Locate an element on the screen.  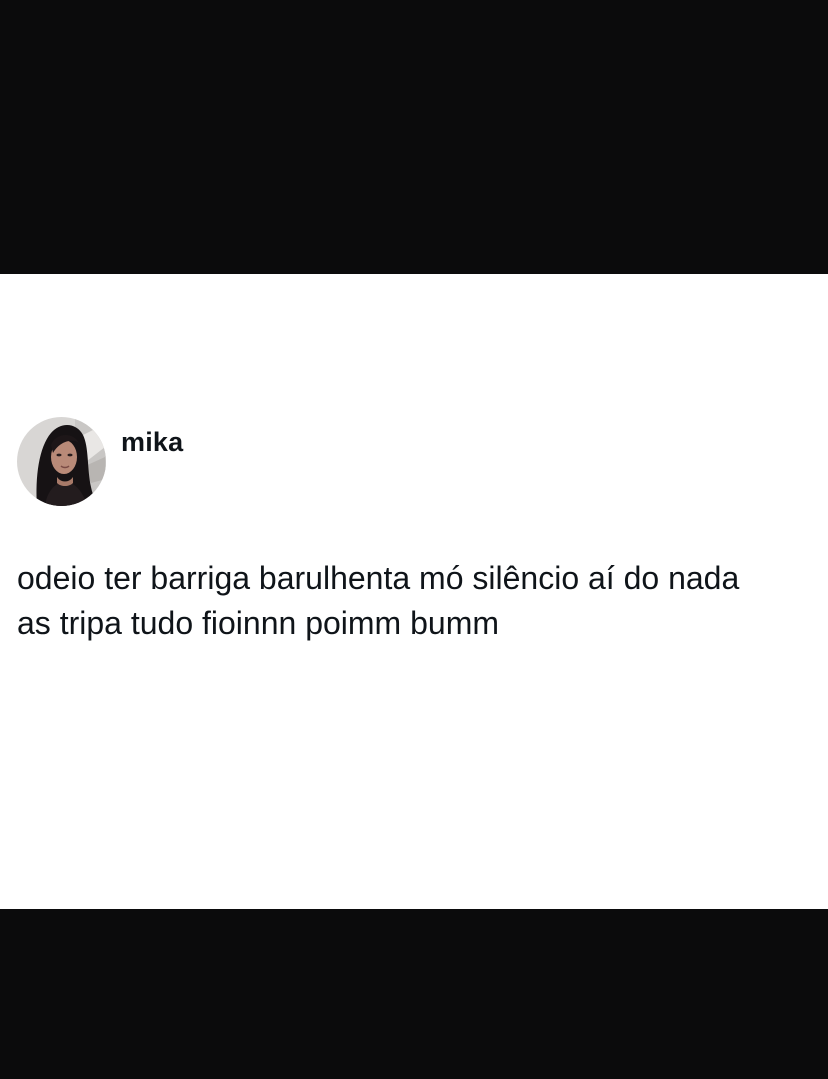
avatar is located at coordinates (61, 461).